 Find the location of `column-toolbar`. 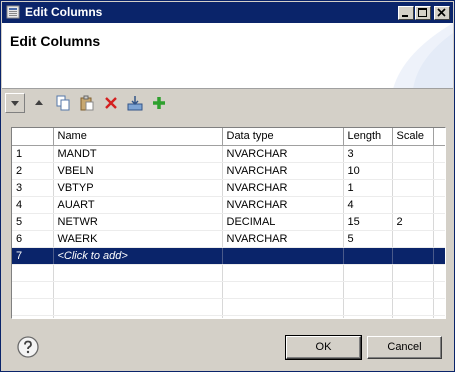

column-toolbar is located at coordinates (95, 103).